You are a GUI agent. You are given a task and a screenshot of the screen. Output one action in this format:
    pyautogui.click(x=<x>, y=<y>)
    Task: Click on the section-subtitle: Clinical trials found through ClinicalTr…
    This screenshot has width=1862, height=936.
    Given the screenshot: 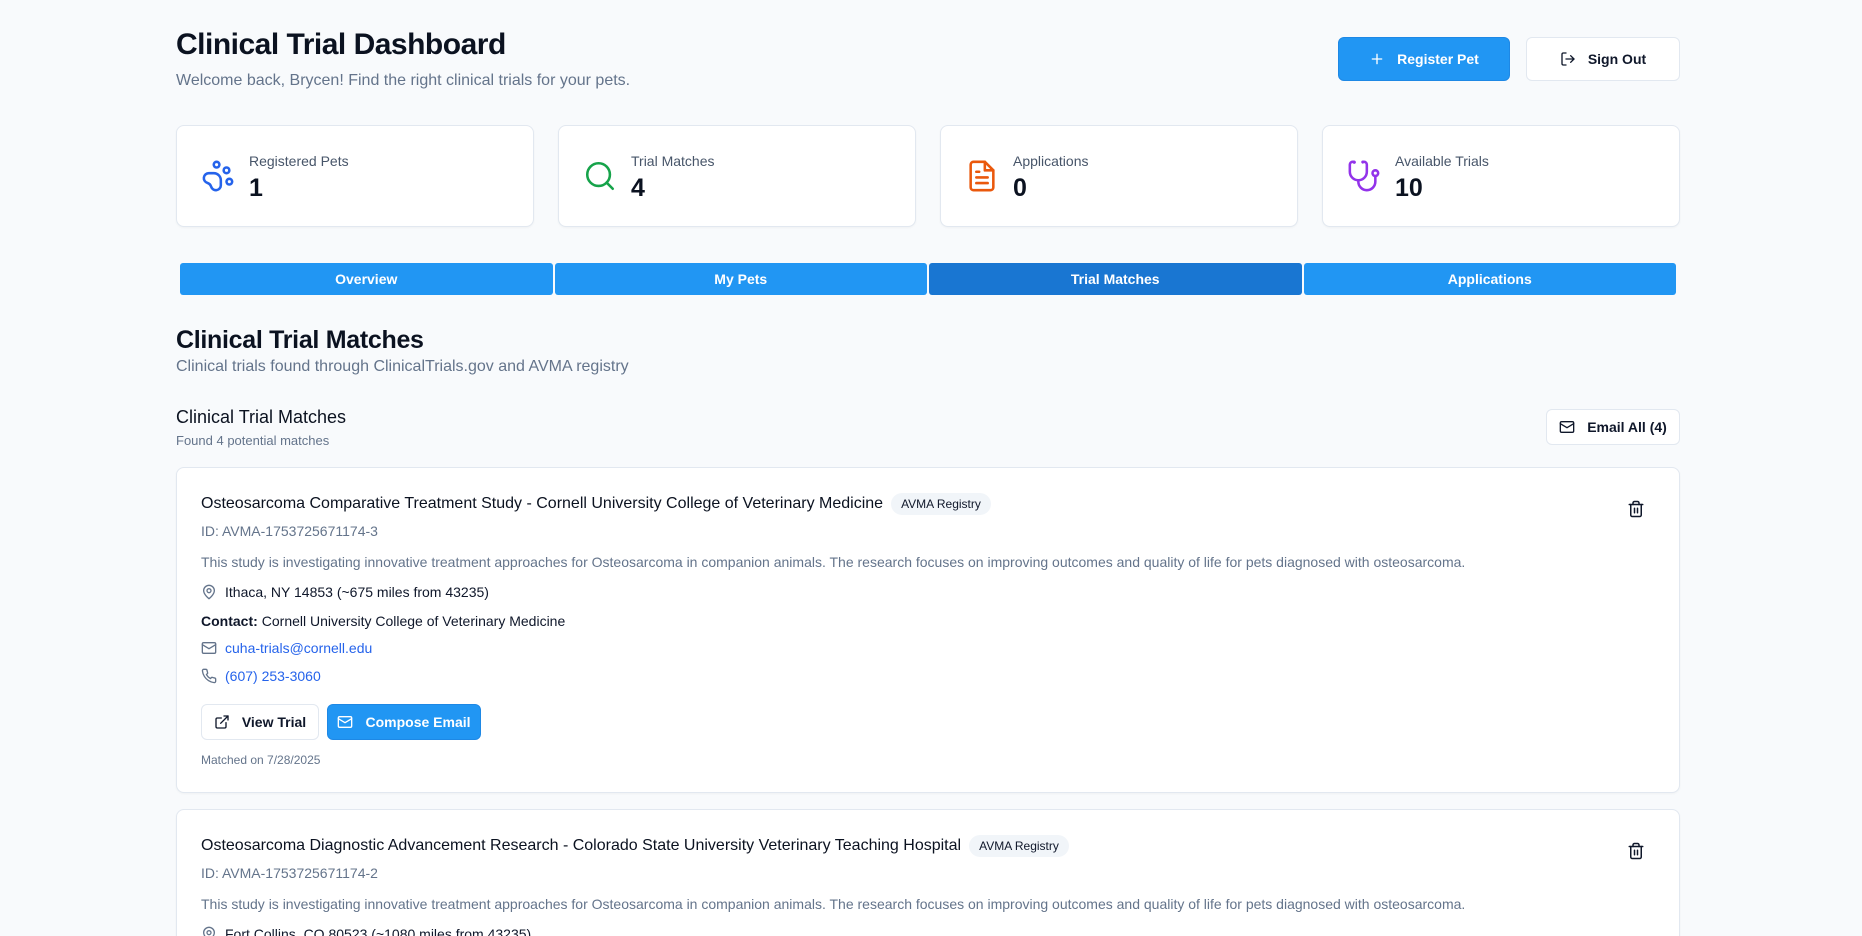 What is the action you would take?
    pyautogui.click(x=402, y=366)
    